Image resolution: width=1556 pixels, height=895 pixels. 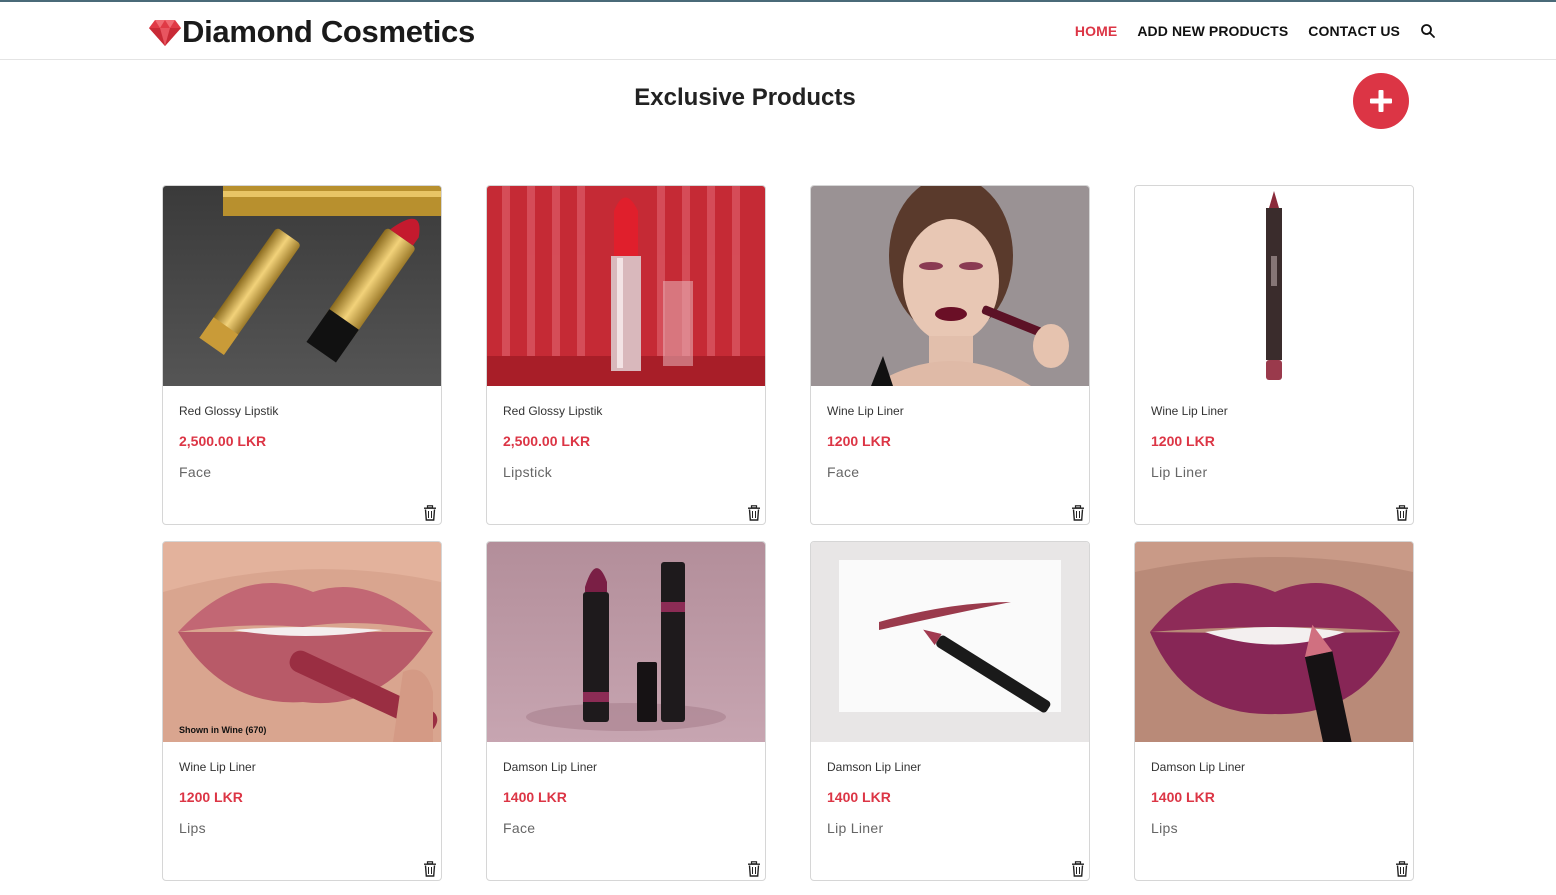 I want to click on plus-icon, so click(x=1381, y=101).